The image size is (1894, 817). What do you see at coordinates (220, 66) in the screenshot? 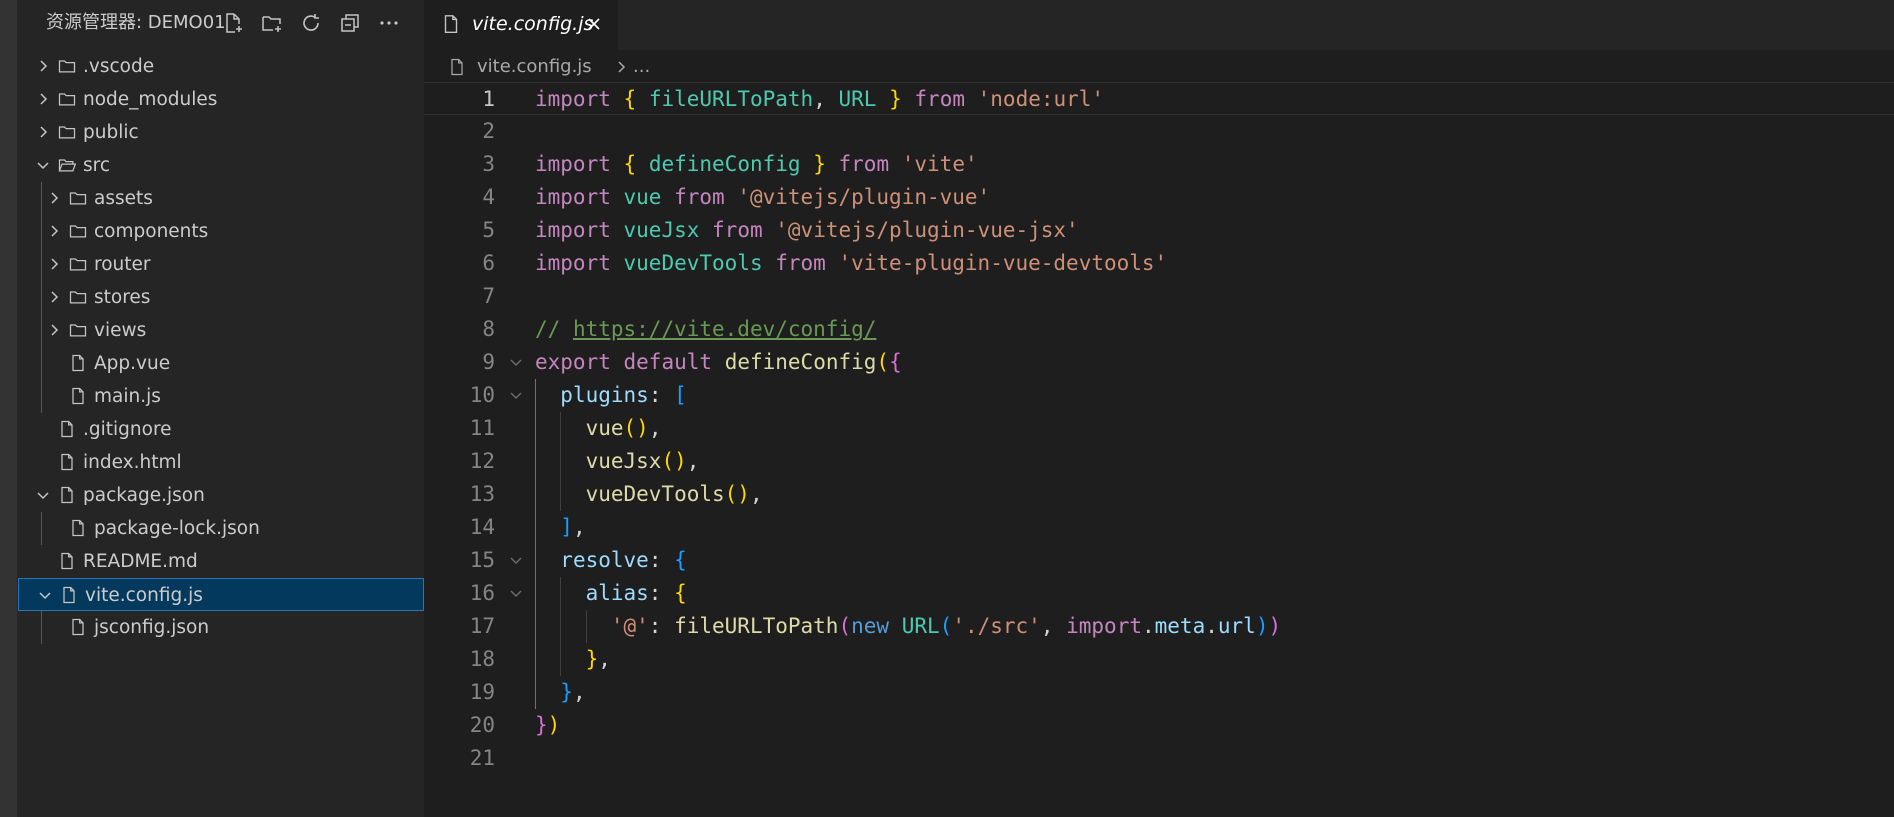
I see `tree-item-vscode: .vscode` at bounding box center [220, 66].